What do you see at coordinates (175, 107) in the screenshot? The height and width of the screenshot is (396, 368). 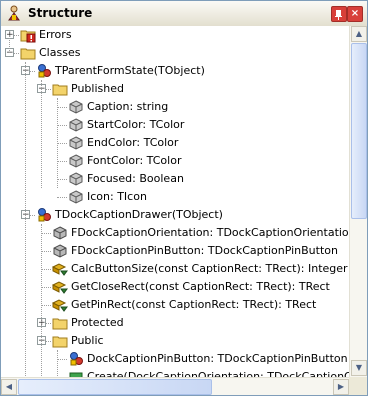 I see `tree-node: Caption: string` at bounding box center [175, 107].